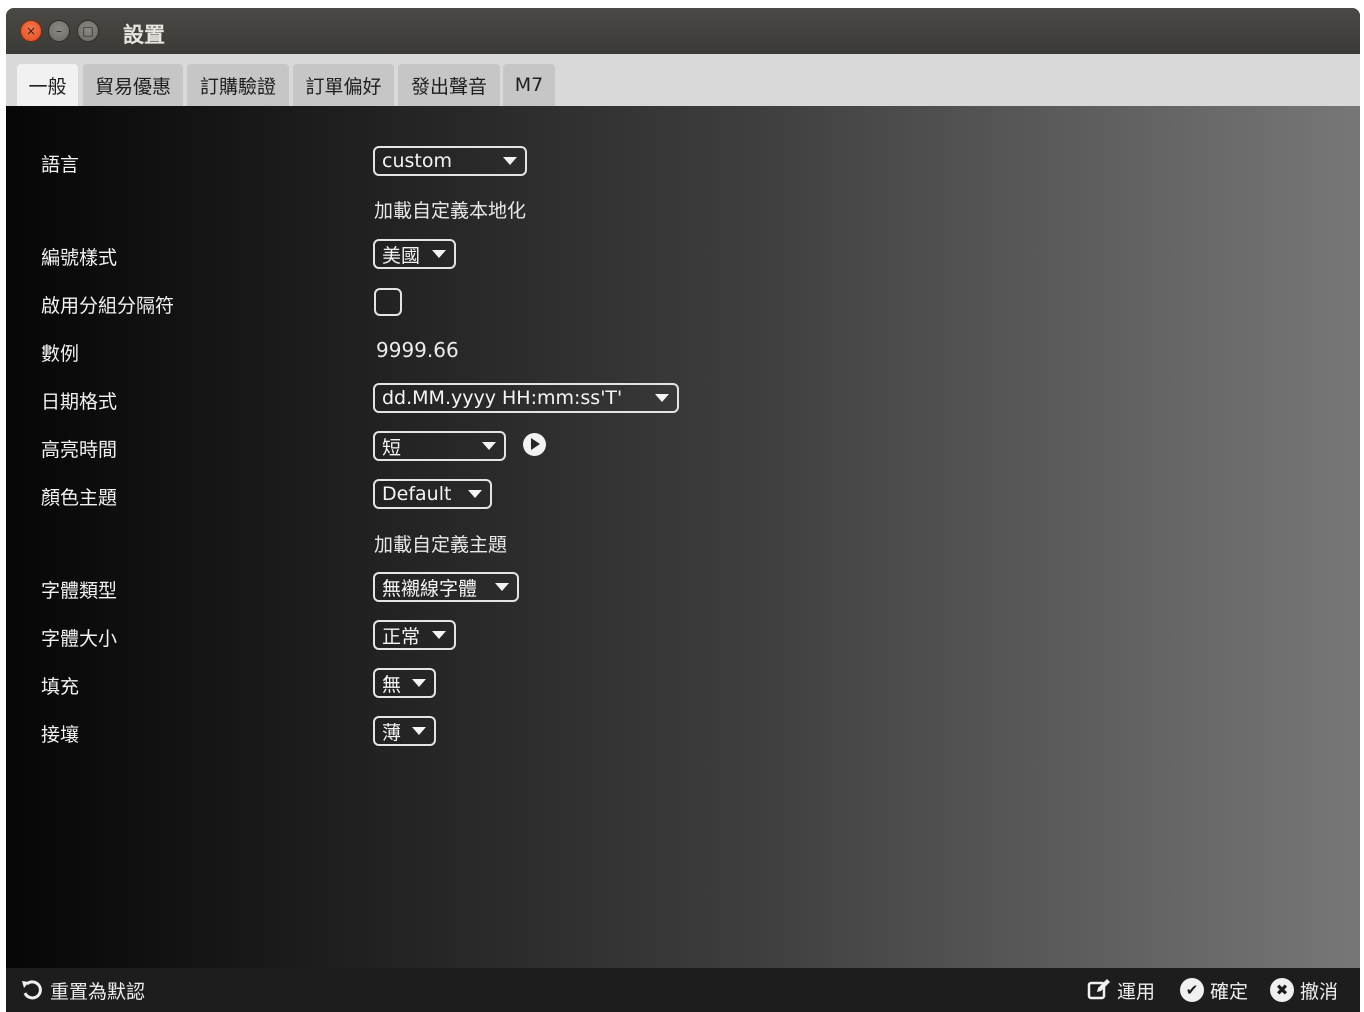 This screenshot has height=1012, width=1364. I want to click on ok-button: ✔ 確定, so click(1214, 990).